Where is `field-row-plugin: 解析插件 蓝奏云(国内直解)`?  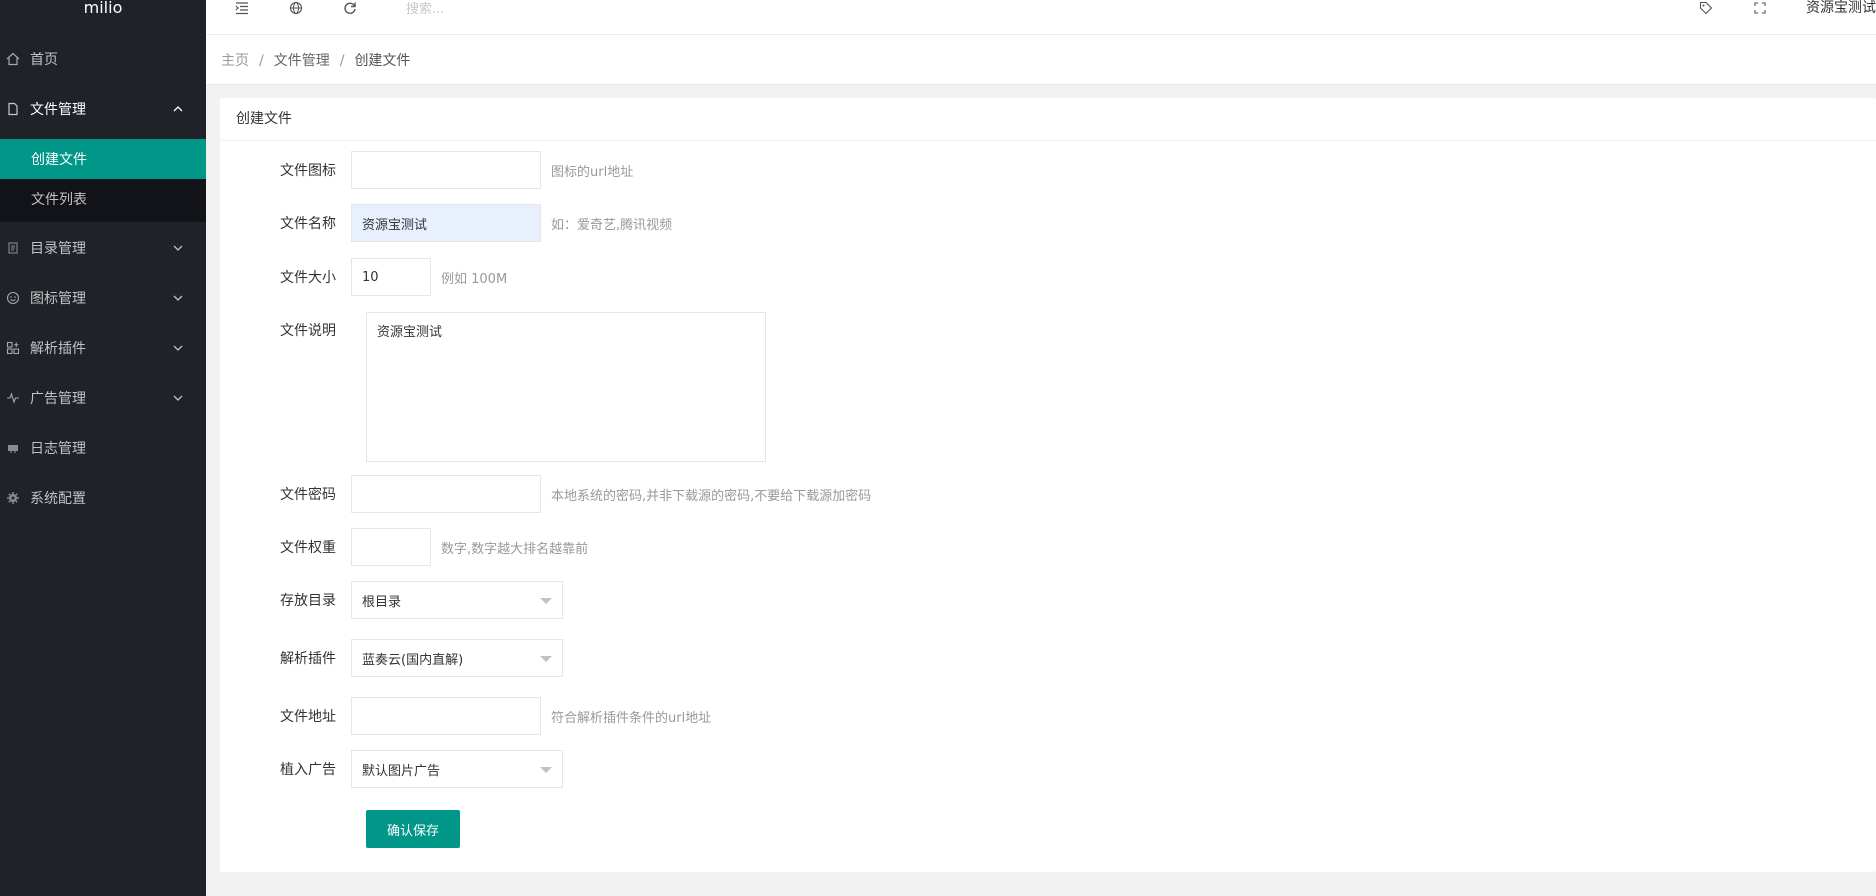 field-row-plugin: 解析插件 蓝奏云(国内直解) is located at coordinates (391, 658).